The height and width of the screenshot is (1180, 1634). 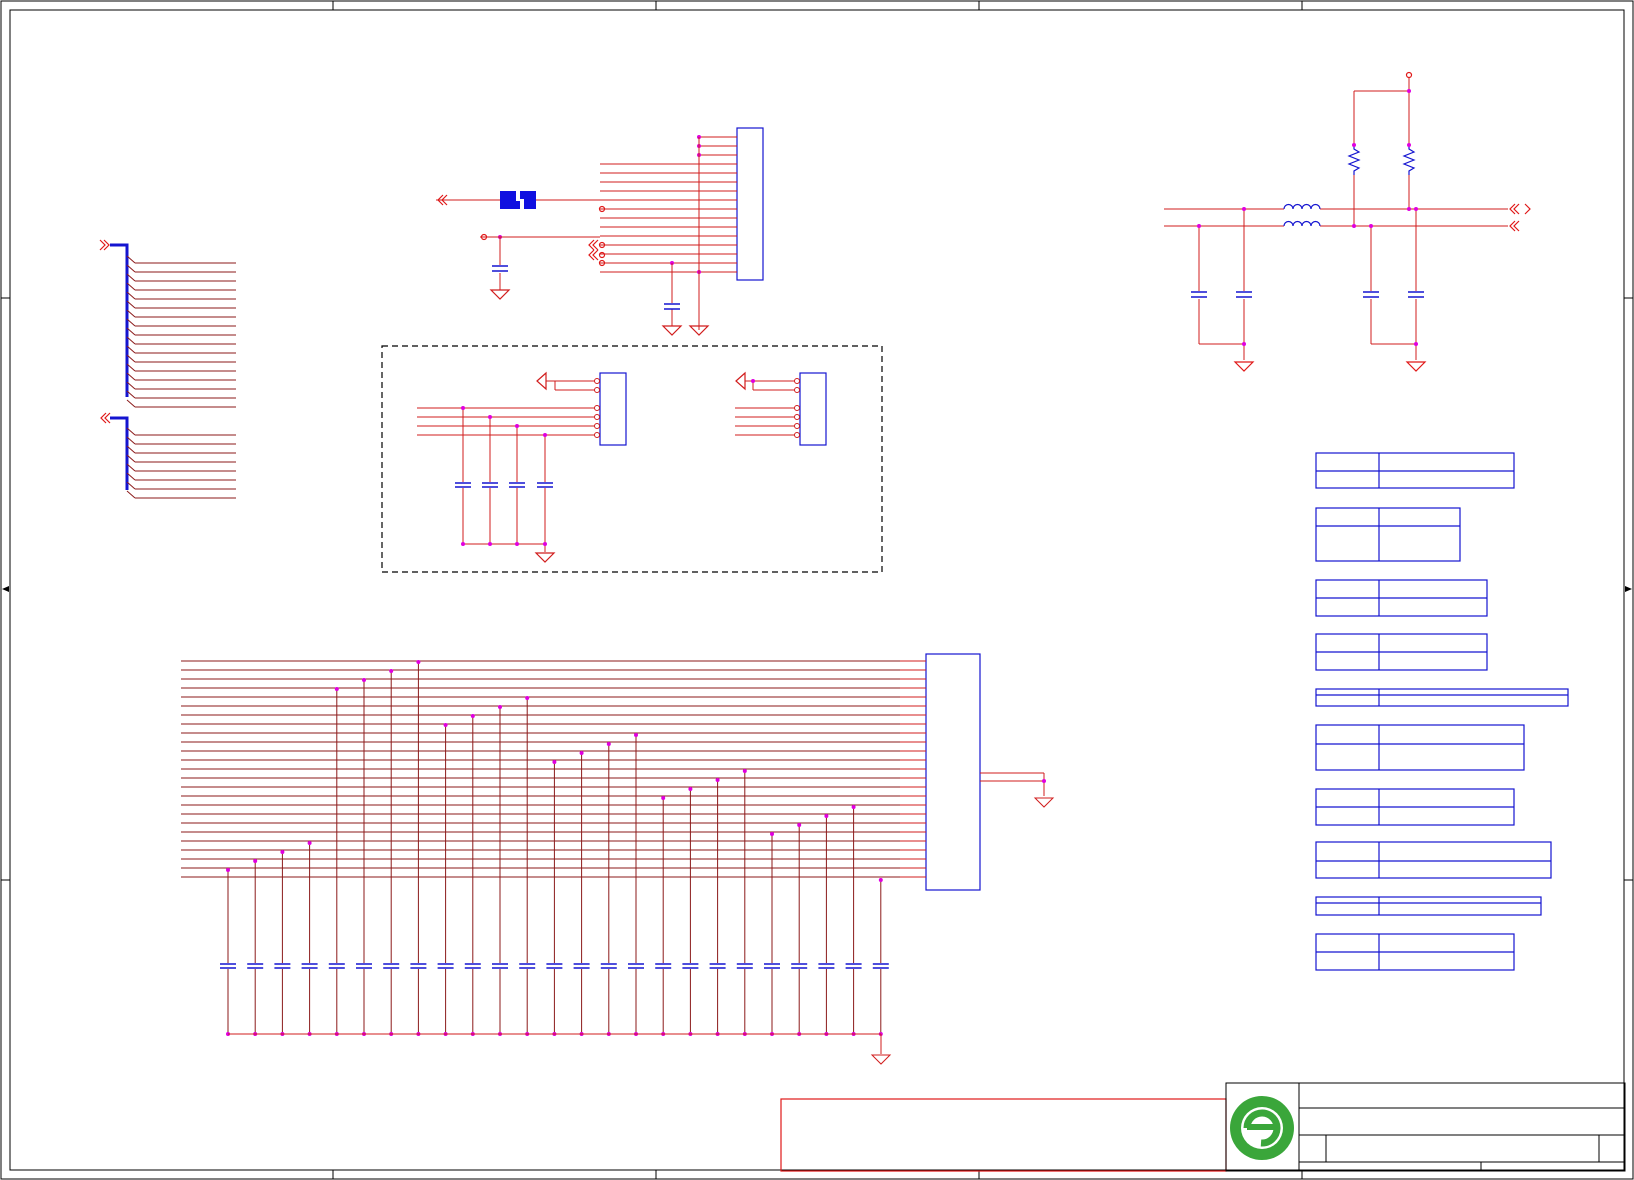 What do you see at coordinates (105, 331) in the screenshot?
I see `bus-port-arrows` at bounding box center [105, 331].